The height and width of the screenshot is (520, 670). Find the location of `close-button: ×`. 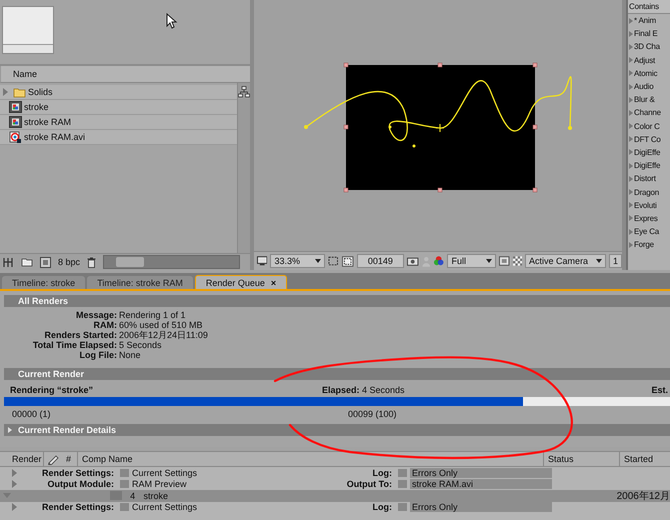

close-button: × is located at coordinates (273, 283).